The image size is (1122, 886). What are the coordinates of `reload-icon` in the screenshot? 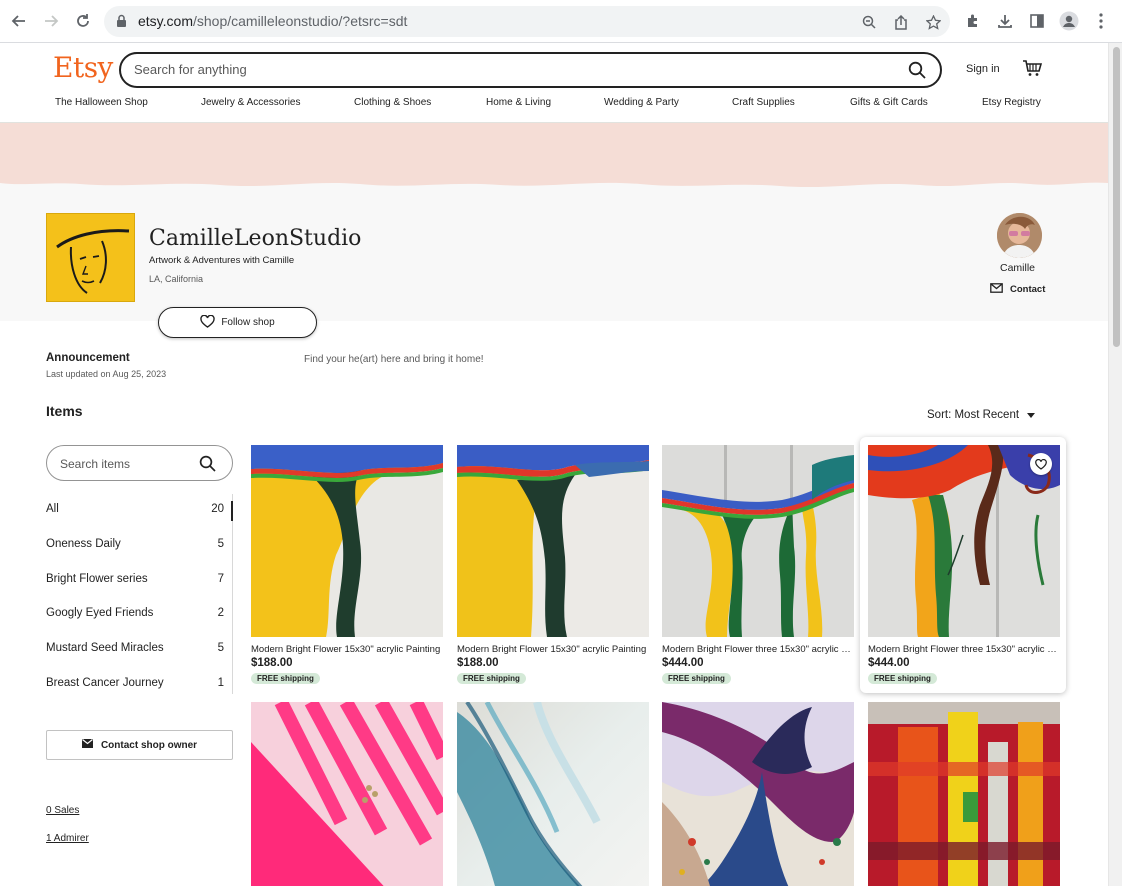 It's located at (83, 21).